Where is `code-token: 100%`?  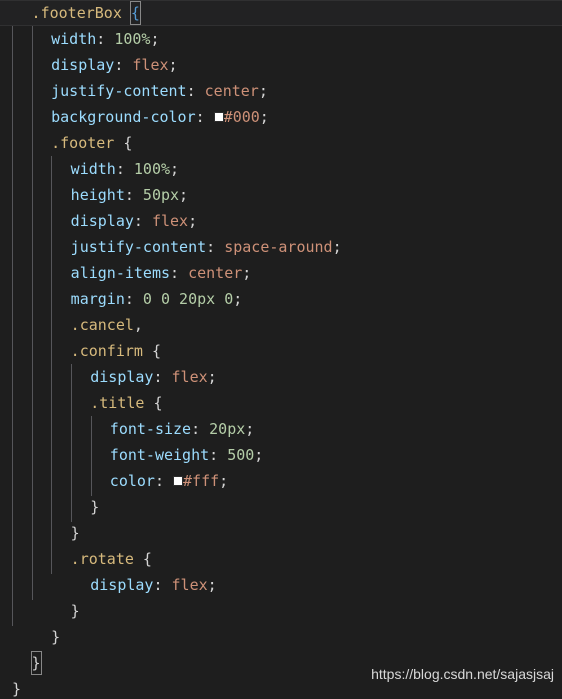 code-token: 100% is located at coordinates (152, 169).